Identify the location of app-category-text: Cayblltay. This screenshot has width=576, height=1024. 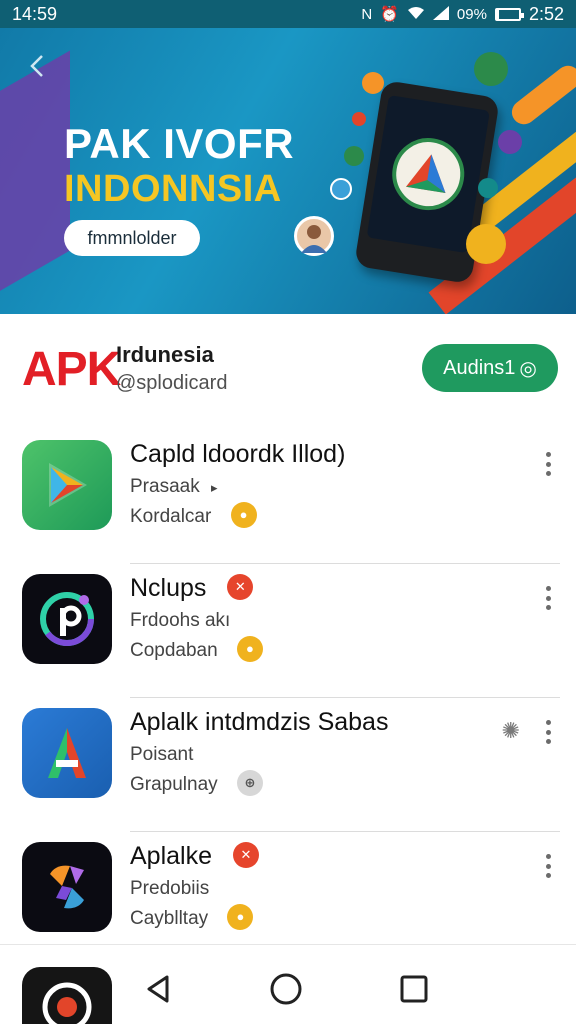
(169, 919).